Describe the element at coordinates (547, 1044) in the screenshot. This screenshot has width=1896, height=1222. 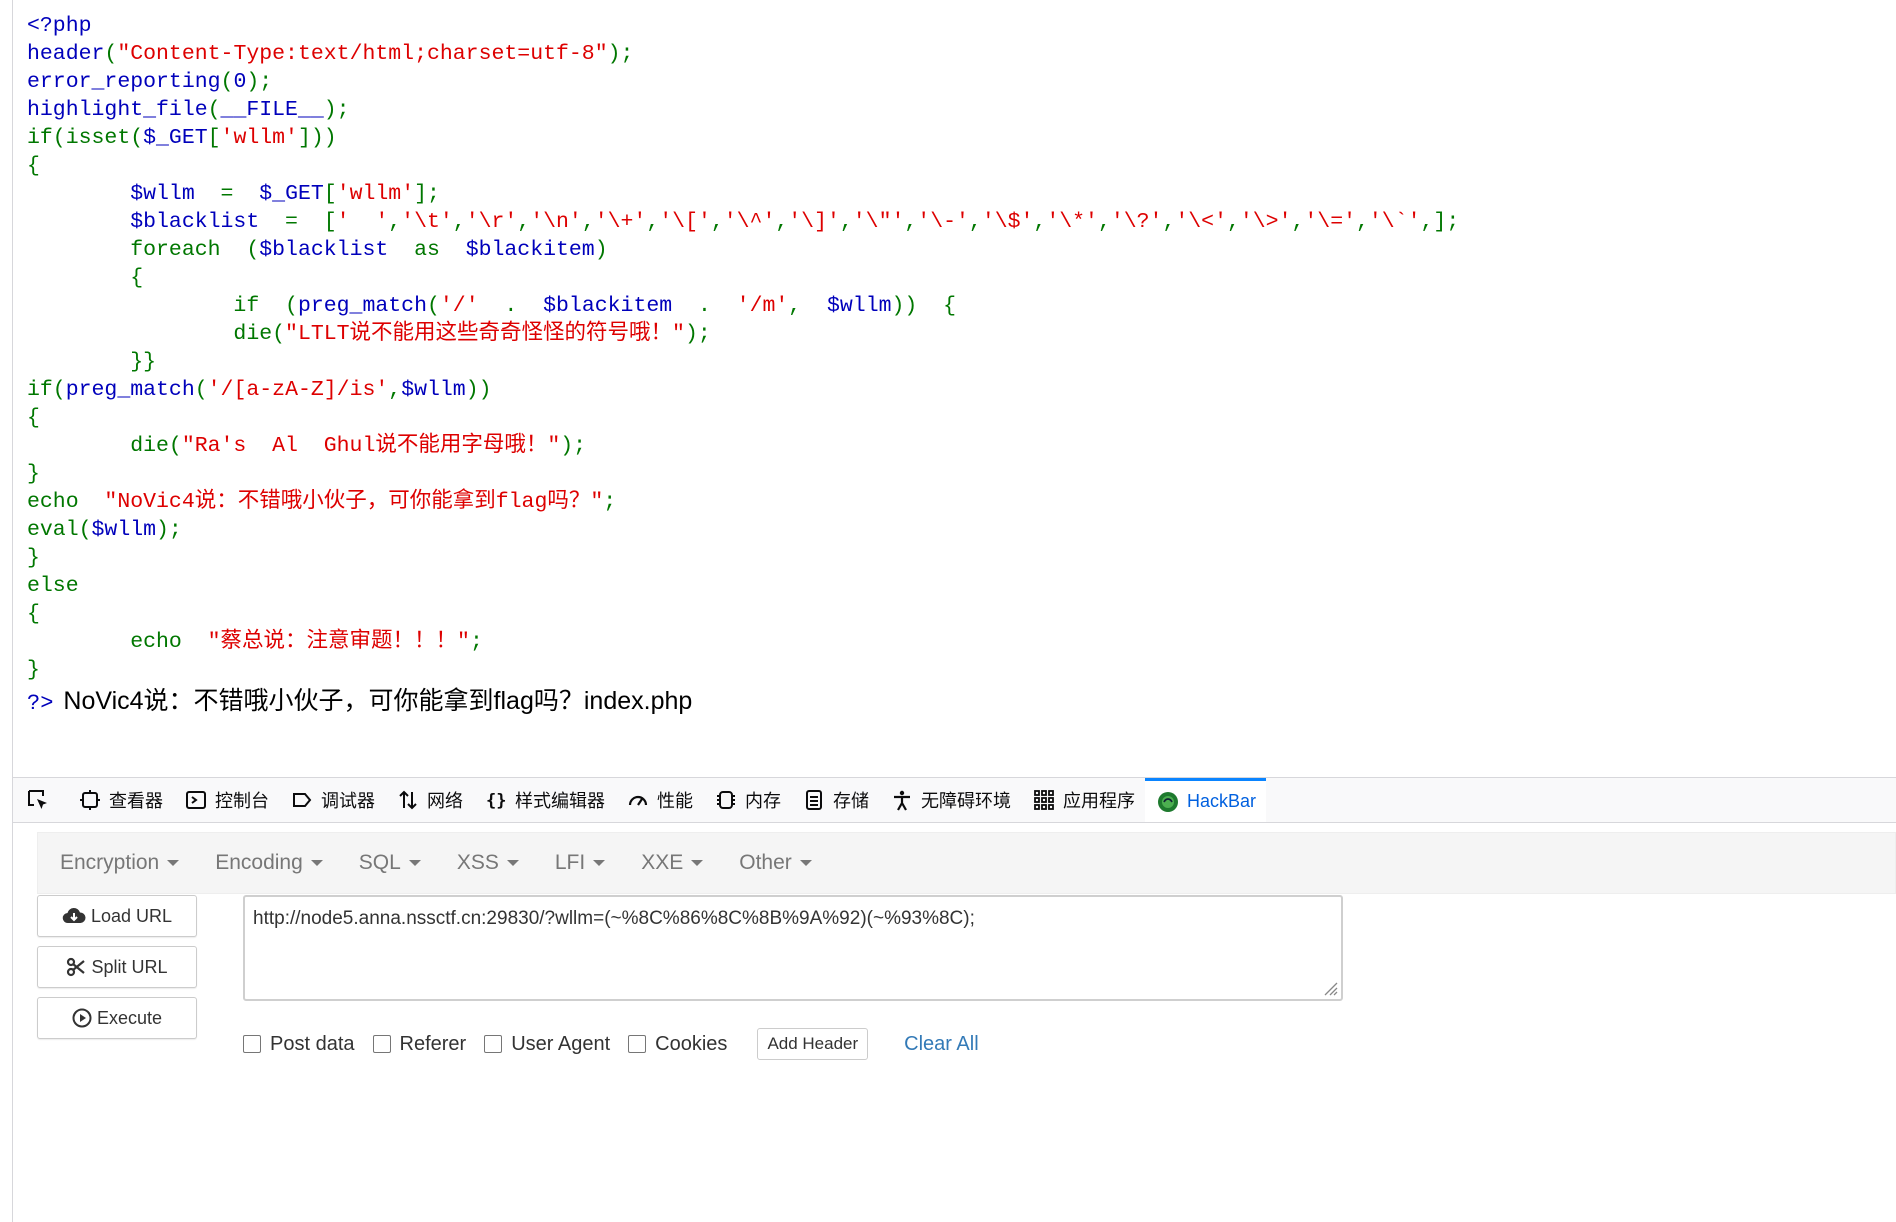
I see `option-user-agent: User Agent` at that location.